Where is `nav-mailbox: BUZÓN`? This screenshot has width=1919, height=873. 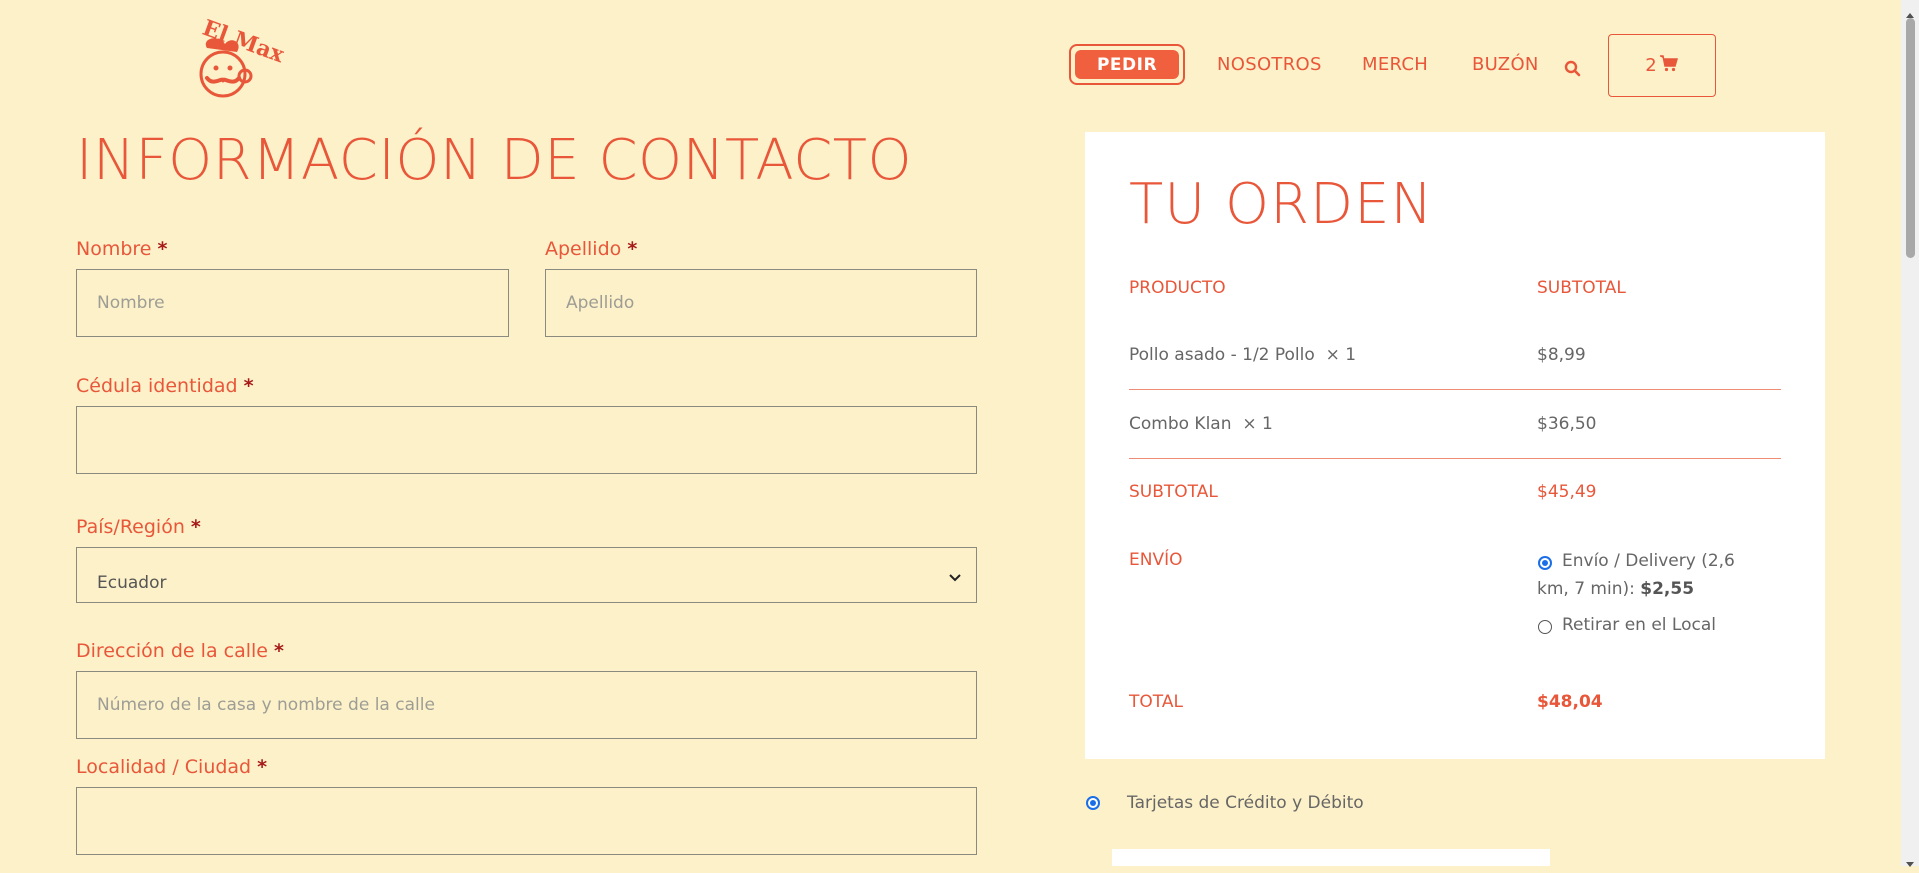 nav-mailbox: BUZÓN is located at coordinates (1505, 64).